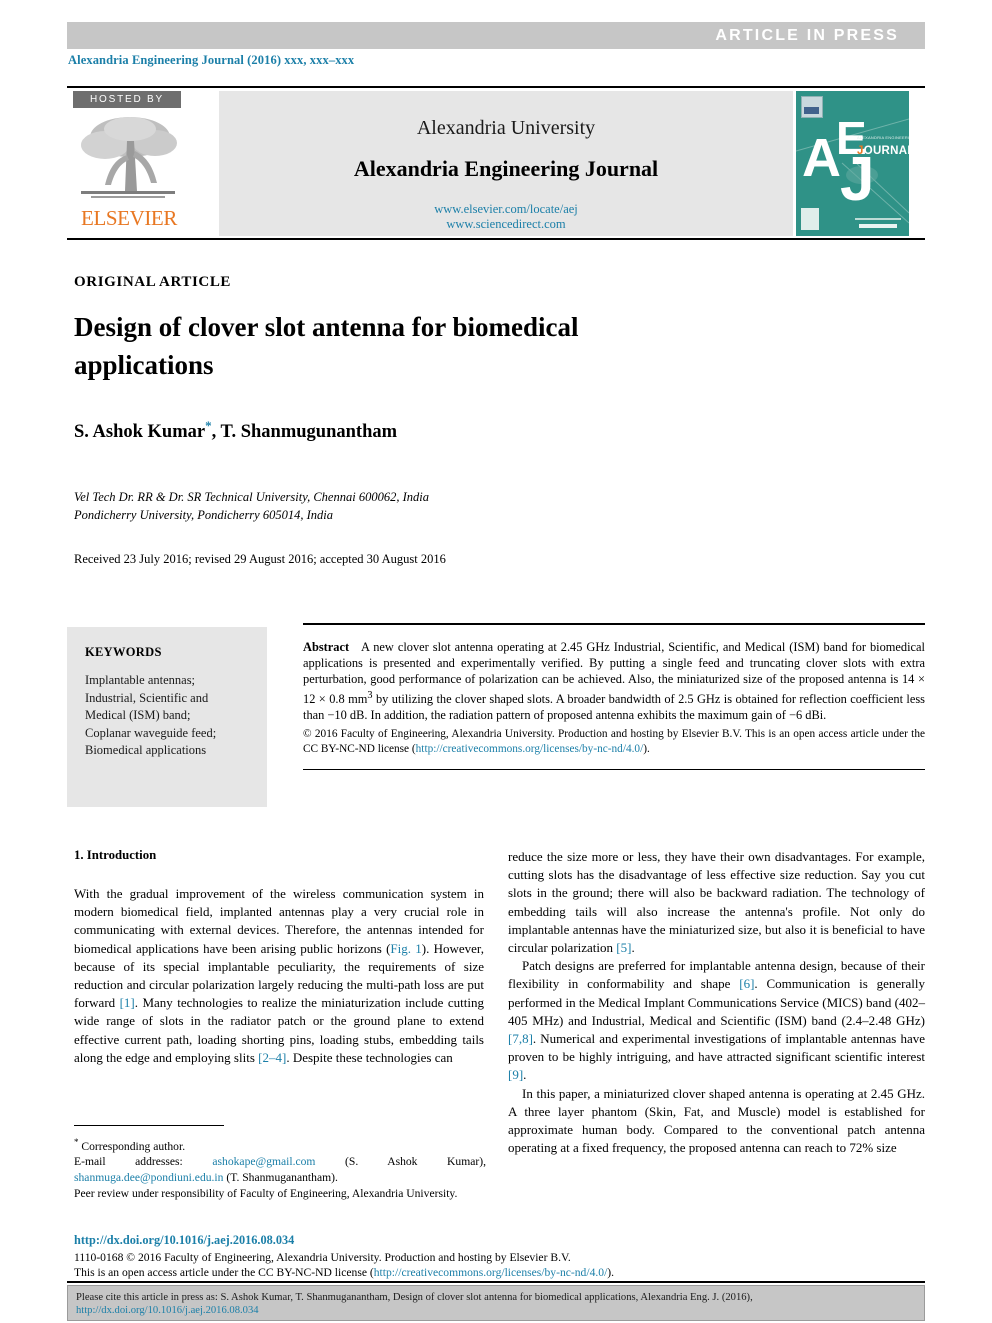 Image resolution: width=992 pixels, height=1323 pixels. Describe the element at coordinates (146, 750) in the screenshot. I see `keyword-item: Biomedical applications` at that location.